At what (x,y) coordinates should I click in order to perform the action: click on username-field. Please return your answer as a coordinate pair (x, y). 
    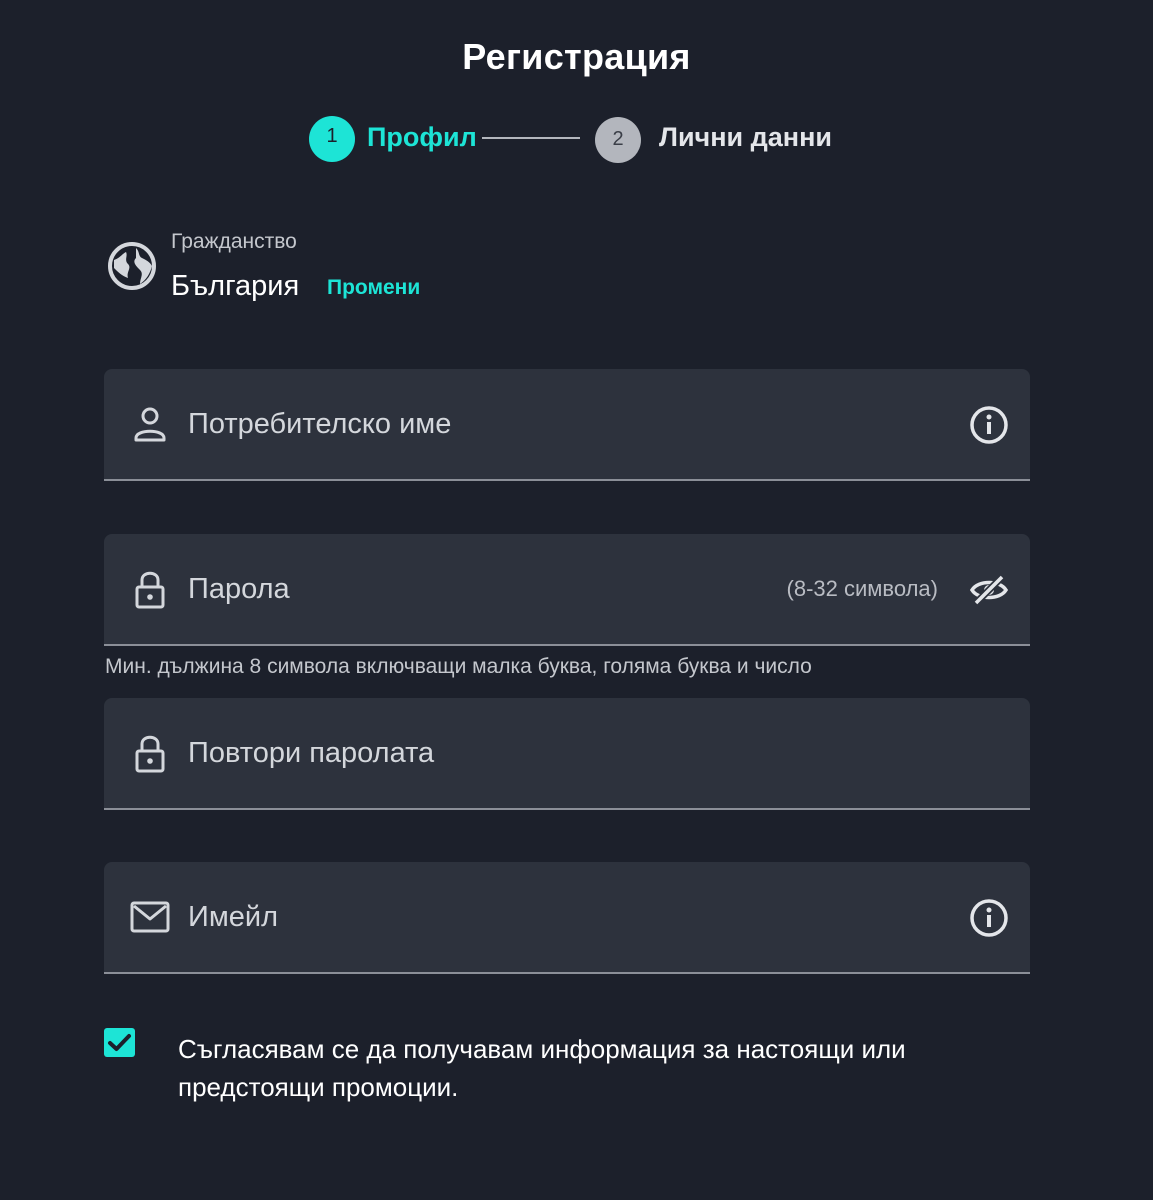
    Looking at the image, I should click on (567, 425).